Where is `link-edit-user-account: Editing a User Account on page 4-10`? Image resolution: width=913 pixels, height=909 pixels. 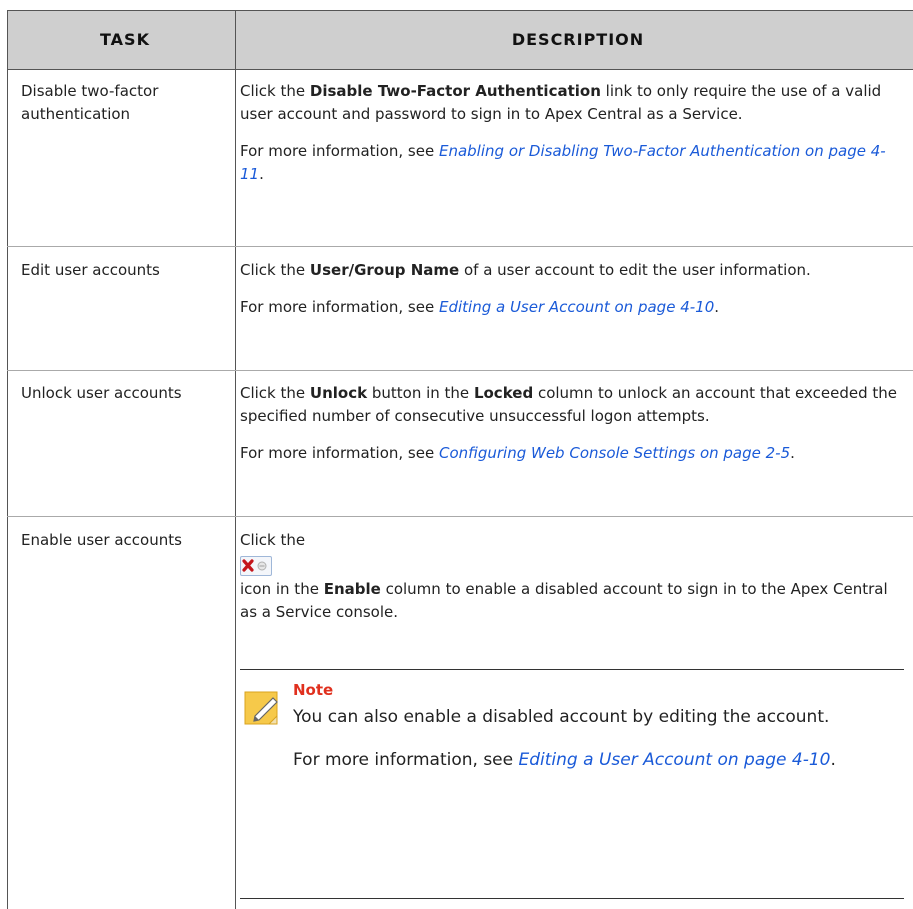 link-edit-user-account: Editing a User Account on page 4-10 is located at coordinates (576, 307).